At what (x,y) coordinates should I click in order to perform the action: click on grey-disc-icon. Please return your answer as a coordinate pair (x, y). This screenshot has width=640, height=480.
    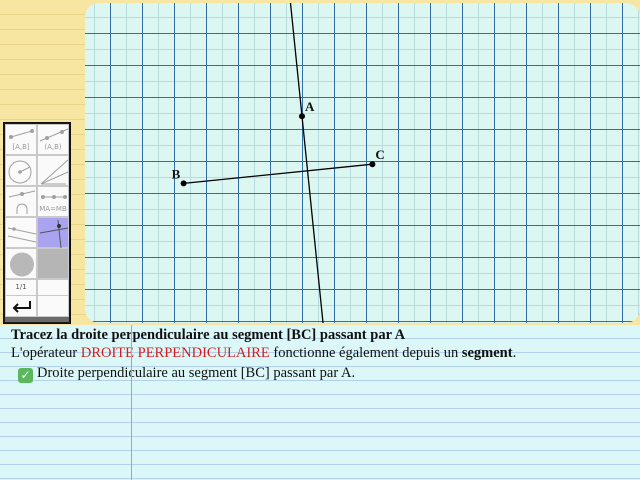
    Looking at the image, I should click on (22, 264).